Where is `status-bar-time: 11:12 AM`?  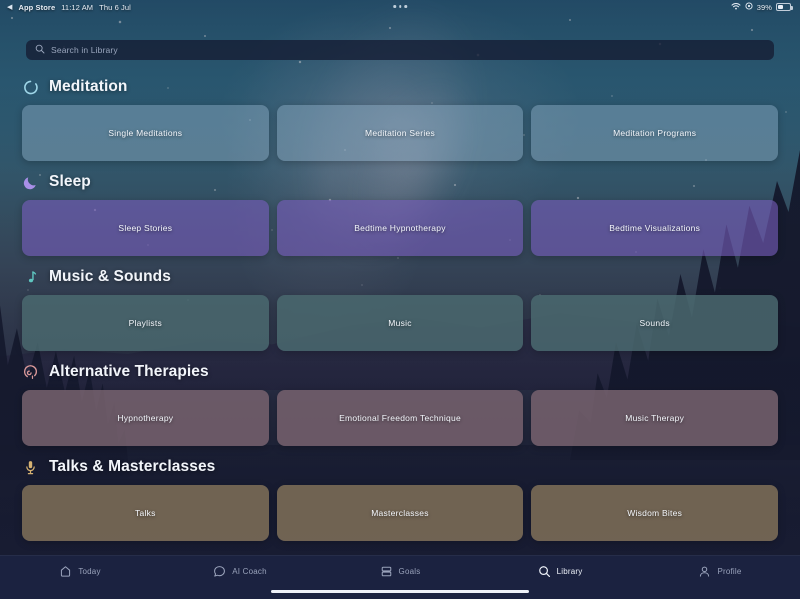
status-bar-time: 11:12 AM is located at coordinates (77, 7).